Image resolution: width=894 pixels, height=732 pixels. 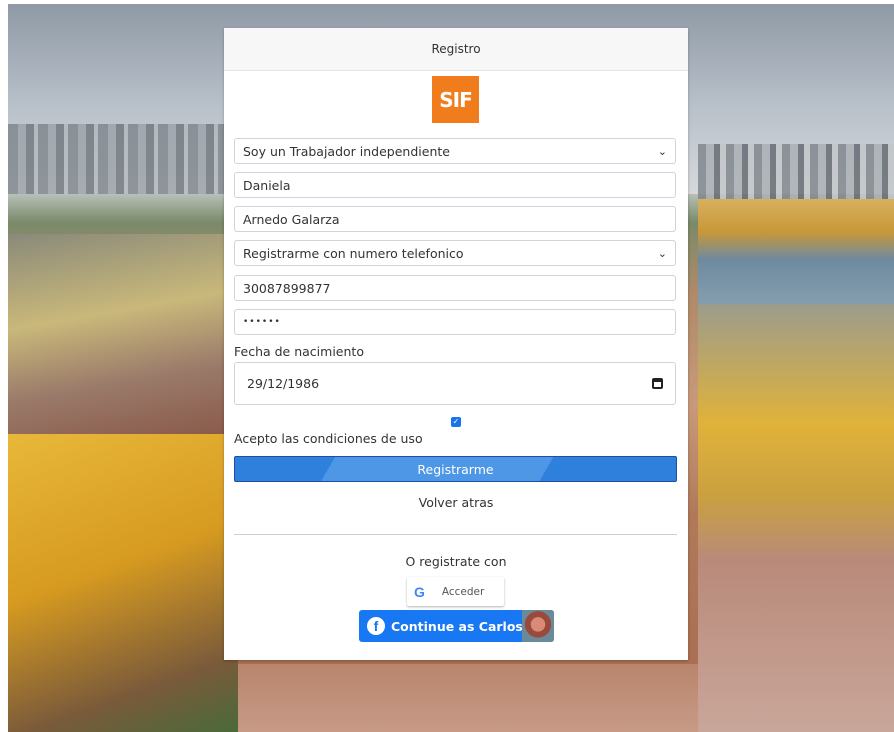 What do you see at coordinates (455, 534) in the screenshot?
I see `divider` at bounding box center [455, 534].